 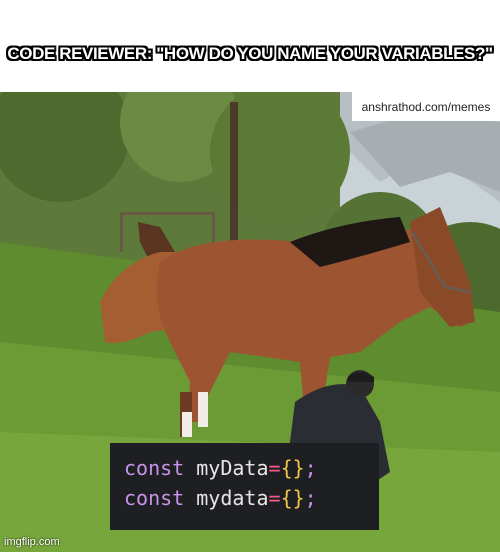 I want to click on code-line-1: const myData={};, so click(x=244, y=468).